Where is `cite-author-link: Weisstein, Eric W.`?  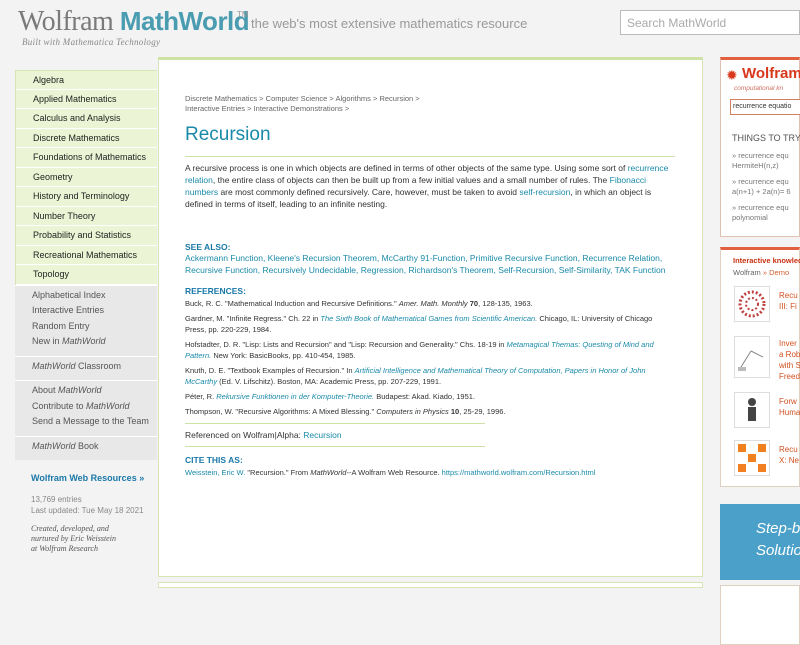
cite-author-link: Weisstein, Eric W. is located at coordinates (215, 472).